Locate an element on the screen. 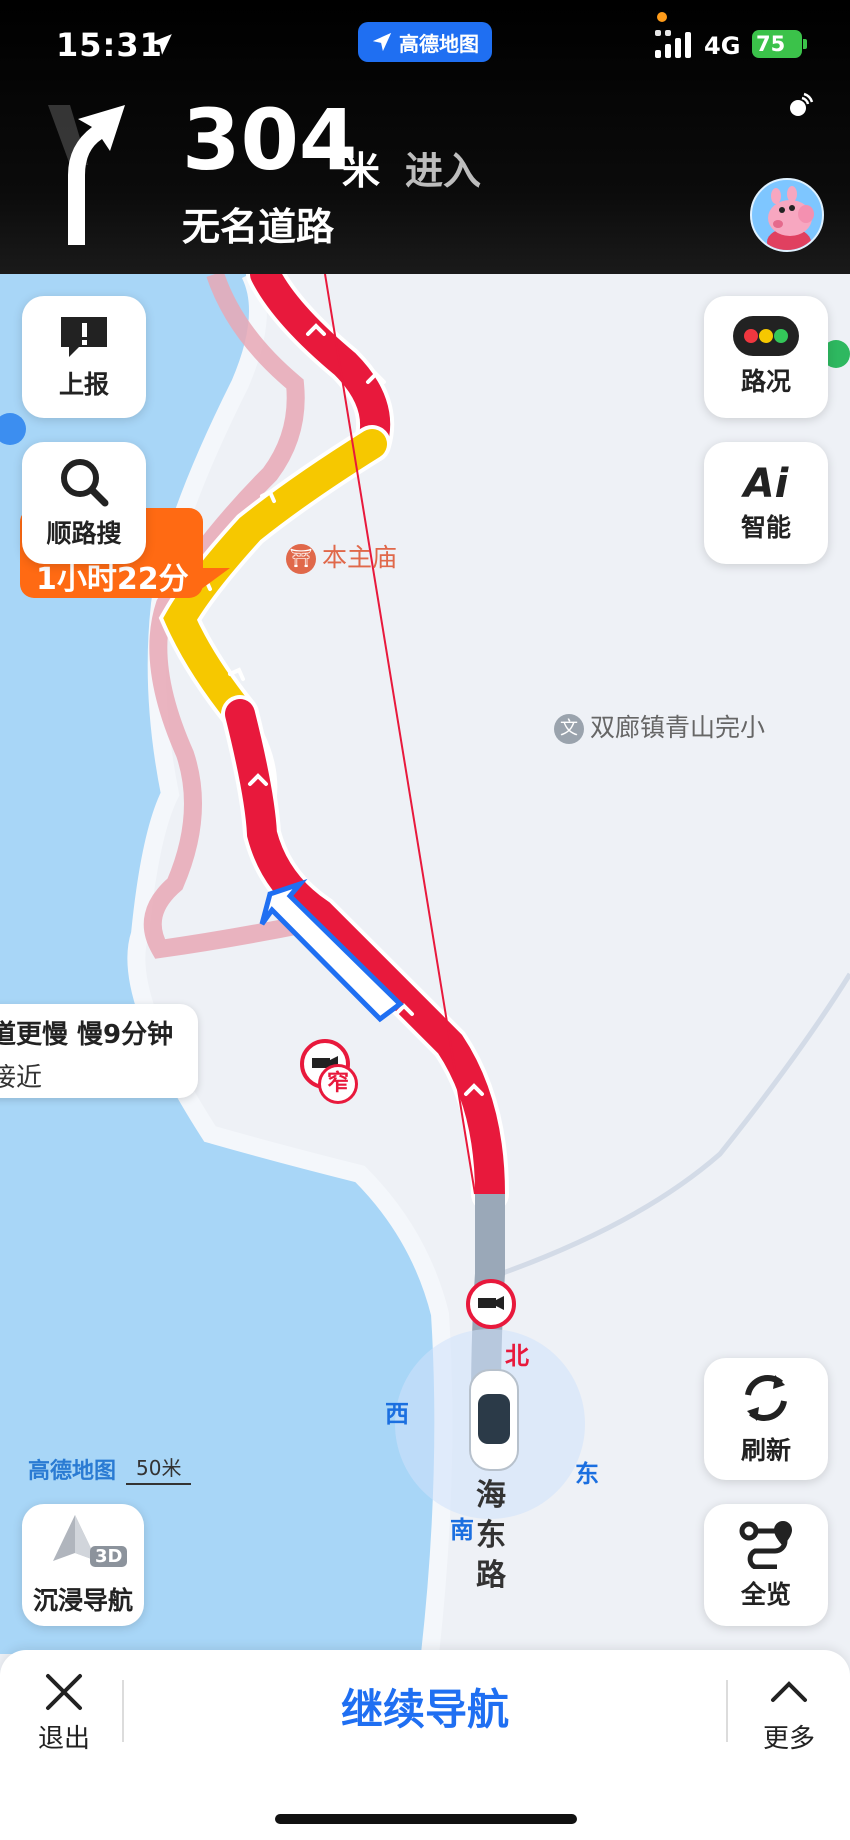 This screenshot has width=850, height=1840. exit-button: 退出 is located at coordinates (64, 1715).